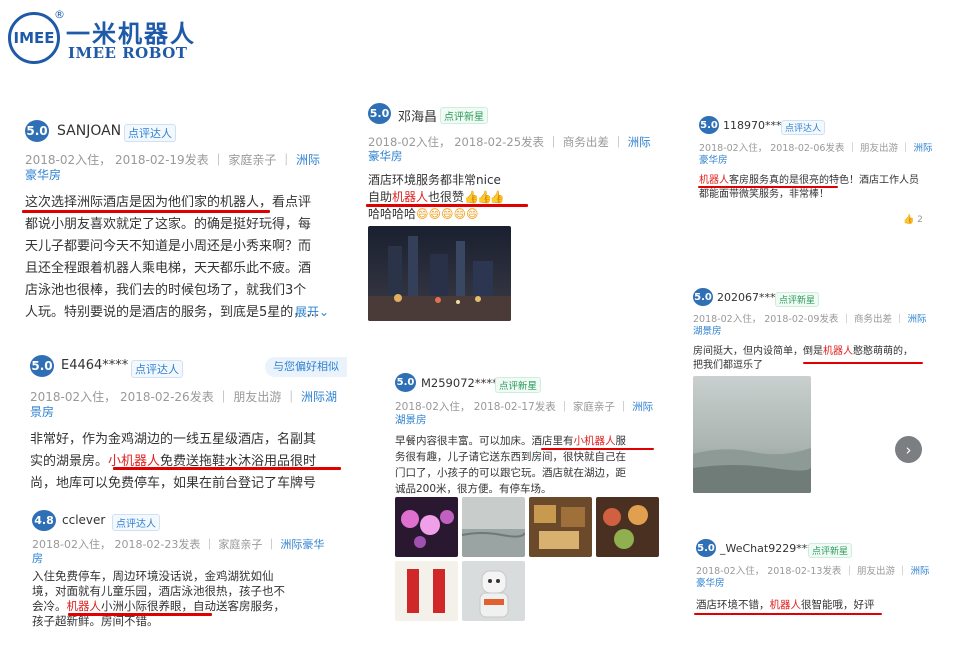 The width and height of the screenshot is (960, 669). Describe the element at coordinates (89, 131) in the screenshot. I see `reviewer-name: SANJOAN` at that location.